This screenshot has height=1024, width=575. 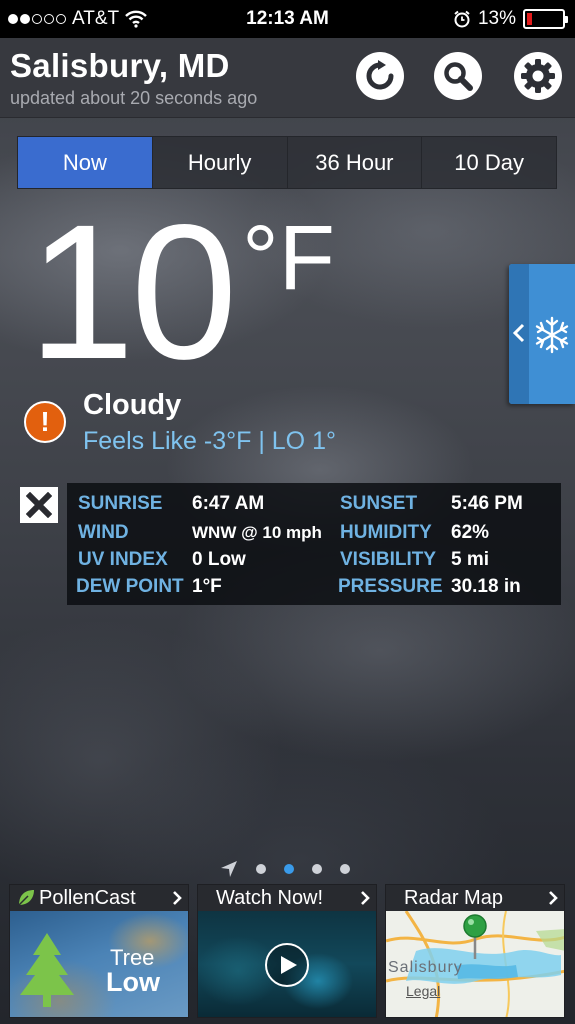 I want to click on condition-text: Cloudy, so click(x=132, y=405).